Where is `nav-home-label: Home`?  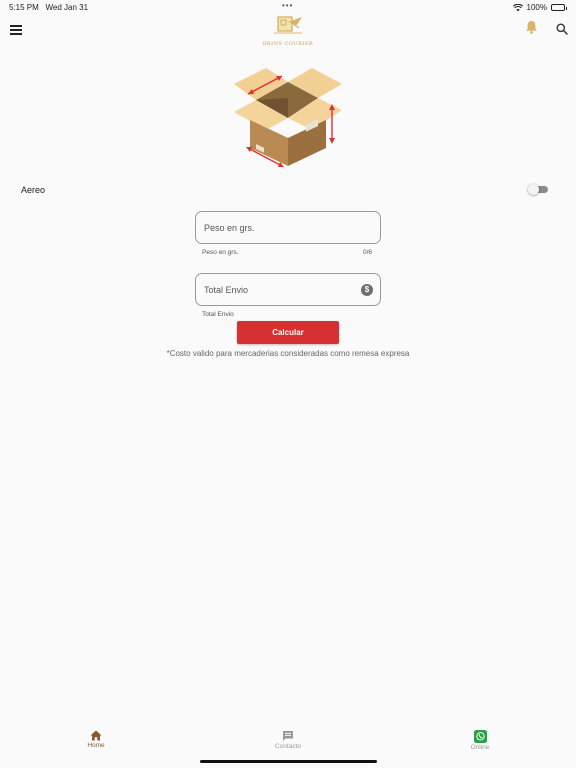
nav-home-label: Home is located at coordinates (96, 745).